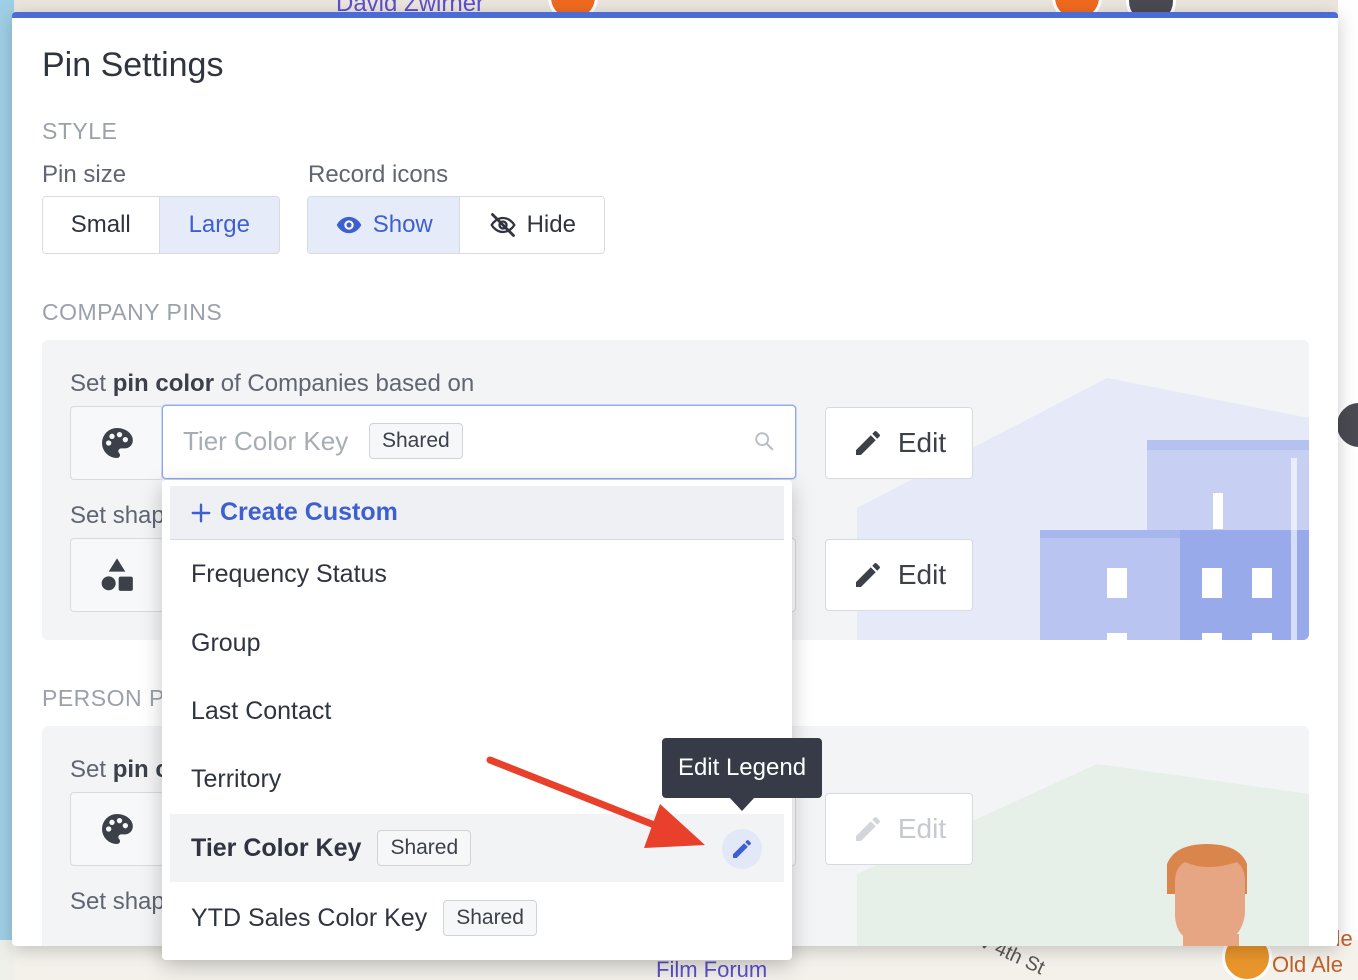  What do you see at coordinates (226, 642) in the screenshot?
I see `item-label: Group` at bounding box center [226, 642].